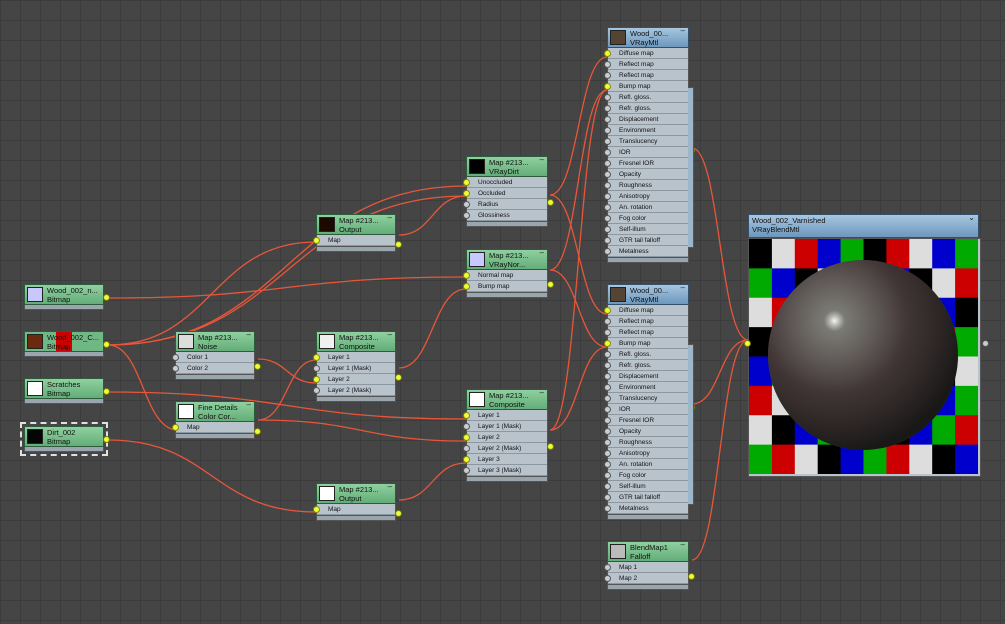 Image resolution: width=1005 pixels, height=624 pixels. What do you see at coordinates (67, 344) in the screenshot?
I see `node-wood-color-bitmap: Wood_002_C... Bitmap` at bounding box center [67, 344].